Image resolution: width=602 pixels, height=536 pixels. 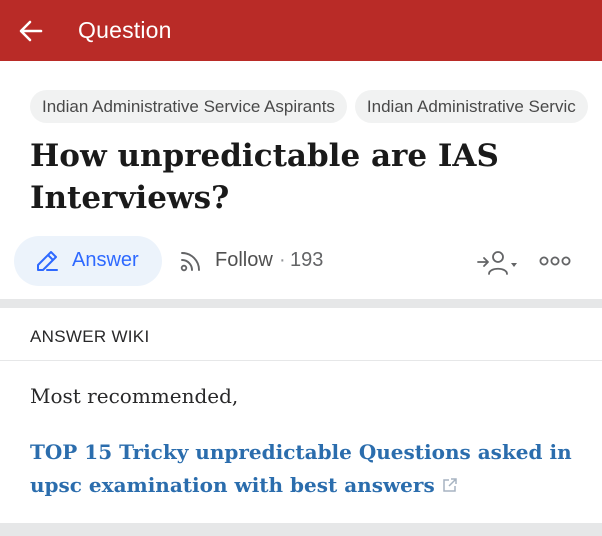 I want to click on app-bar: Question, so click(x=301, y=30).